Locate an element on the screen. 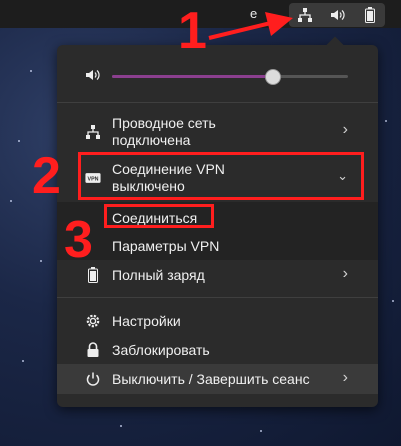  wired-network-label: Проводное сеть подключена is located at coordinates (164, 131).